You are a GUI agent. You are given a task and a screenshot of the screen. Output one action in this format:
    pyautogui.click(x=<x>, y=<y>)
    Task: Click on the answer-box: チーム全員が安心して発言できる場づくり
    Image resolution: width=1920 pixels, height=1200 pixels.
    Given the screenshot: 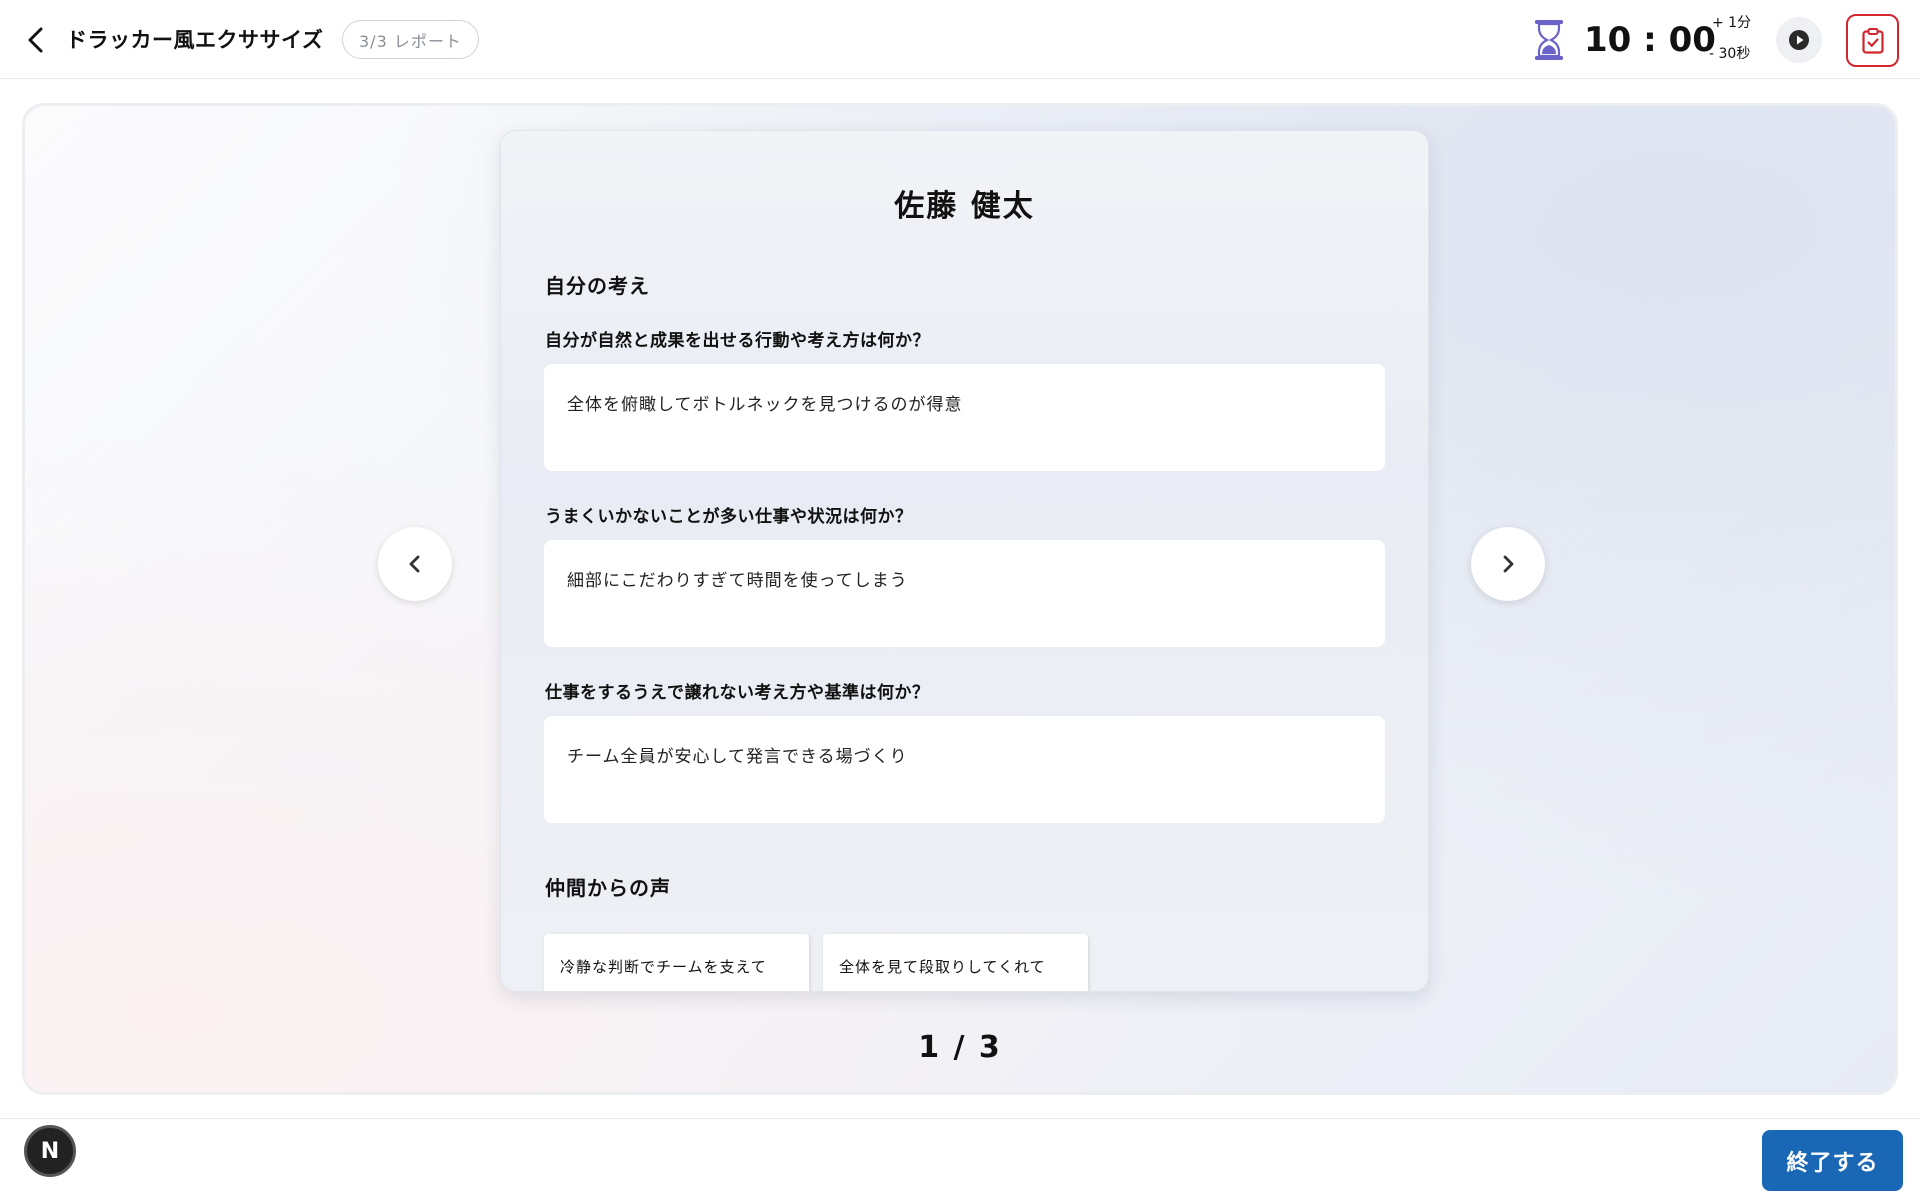 What is the action you would take?
    pyautogui.click(x=964, y=769)
    